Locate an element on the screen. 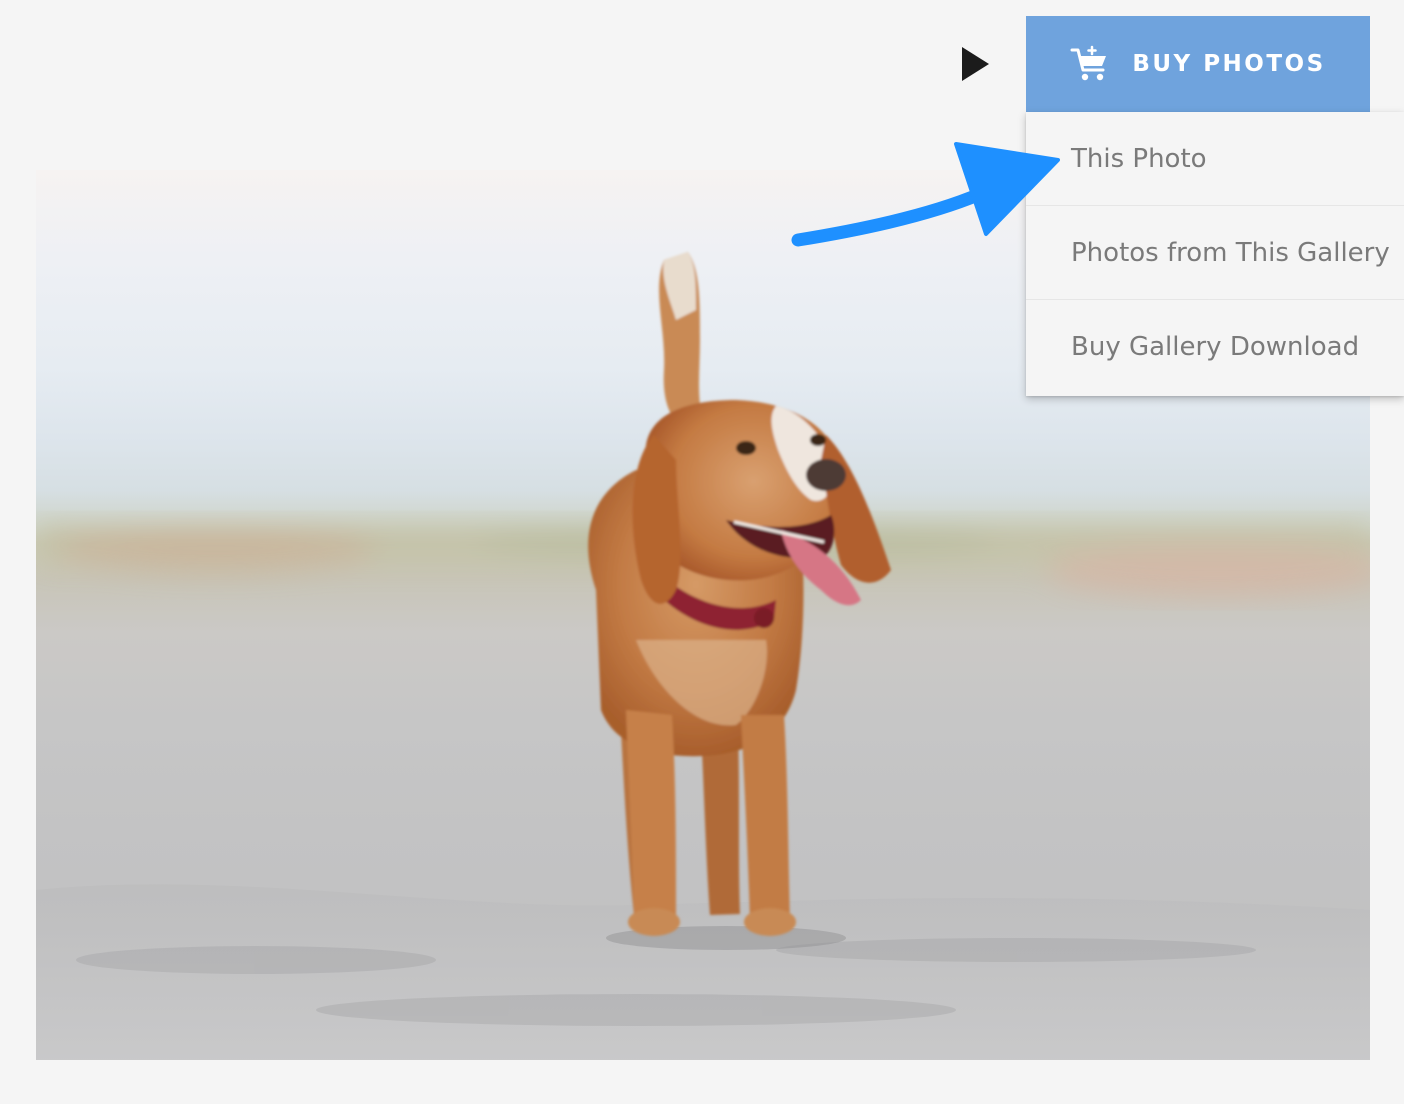 The width and height of the screenshot is (1404, 1104). menu-item-photos-from-gallery: Photos from This Gallery is located at coordinates (1215, 253).